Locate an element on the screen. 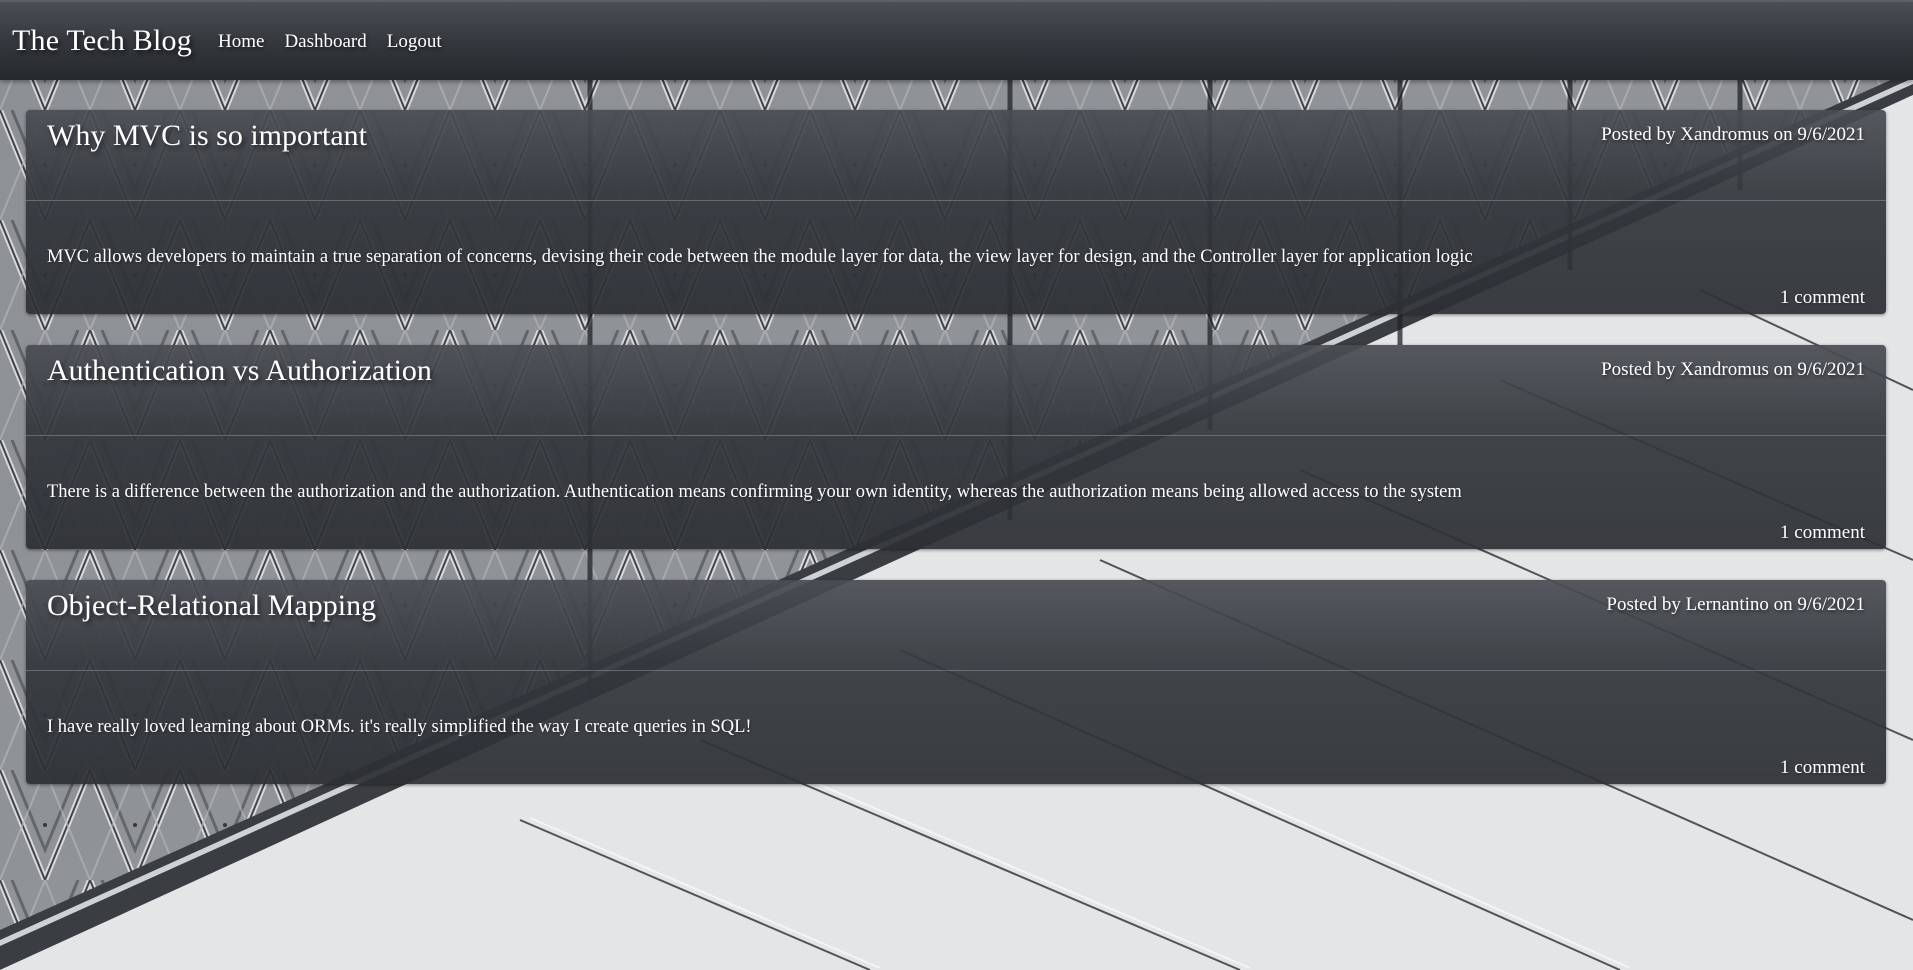 The width and height of the screenshot is (1913, 970). nav-logout-link: Logout is located at coordinates (414, 42).